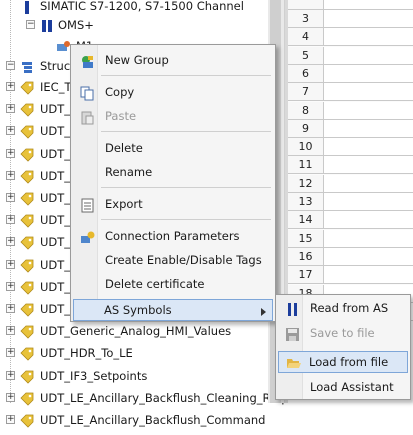 The image size is (413, 435). I want to click on row-header: 17, so click(306, 275).